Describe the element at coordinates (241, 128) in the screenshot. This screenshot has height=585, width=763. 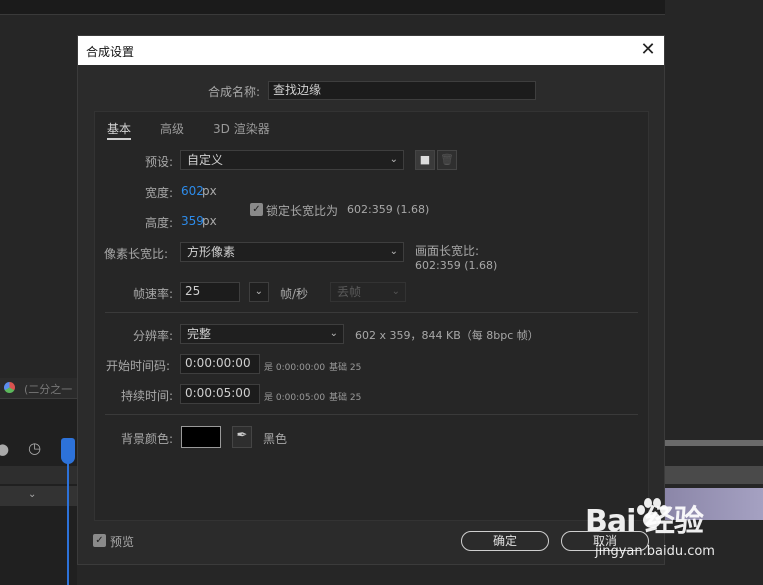
I see `tab-3d-renderer: 3D 渲染器` at that location.